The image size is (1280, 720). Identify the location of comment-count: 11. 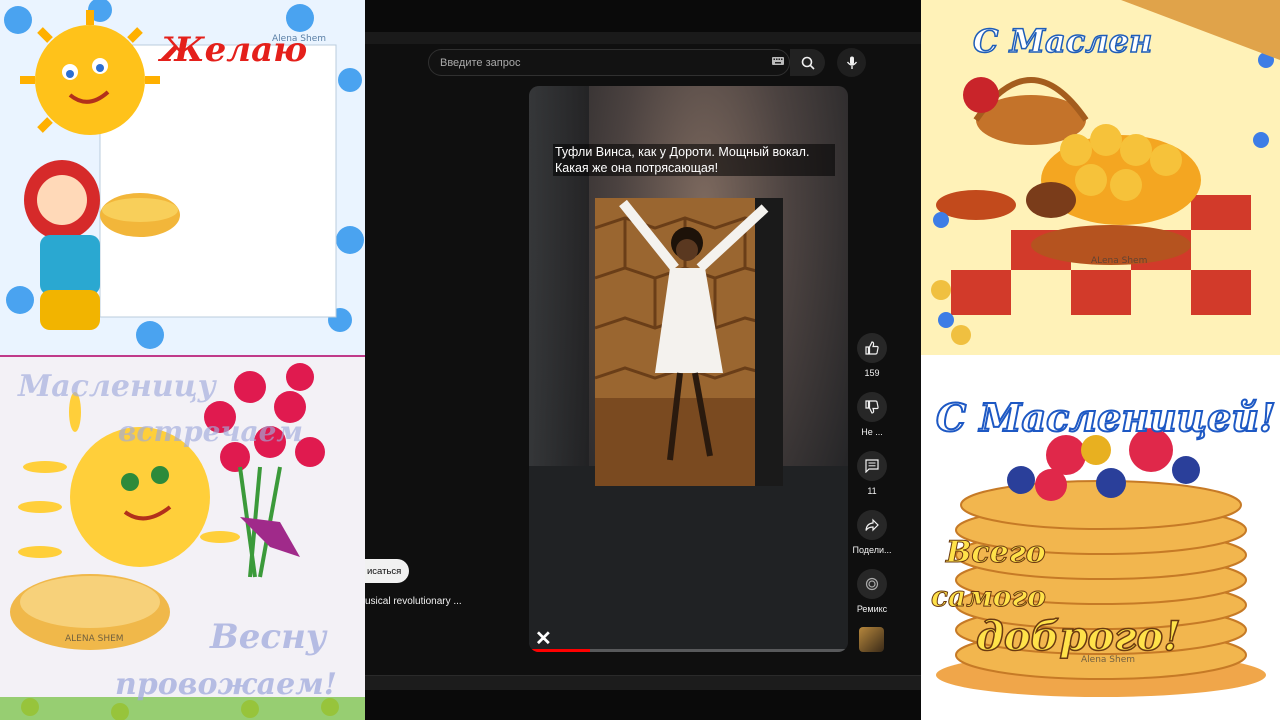
(872, 491).